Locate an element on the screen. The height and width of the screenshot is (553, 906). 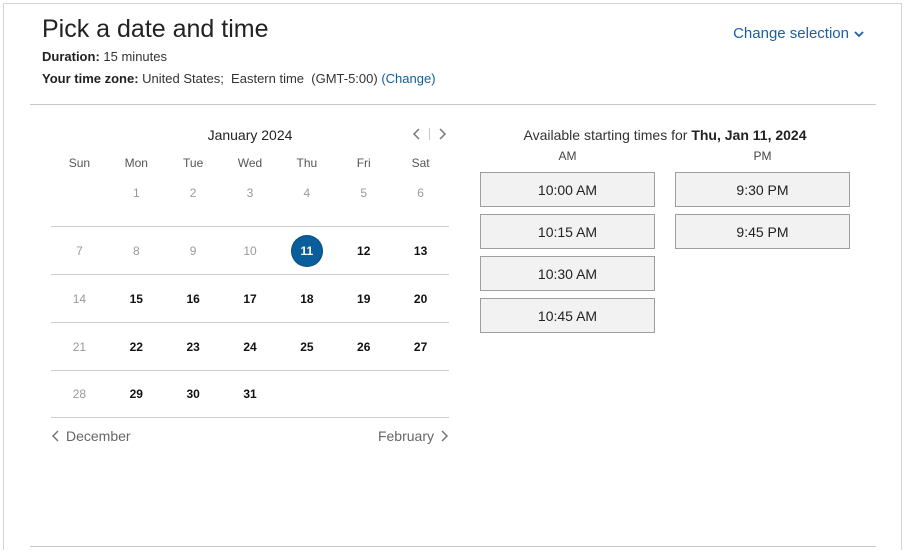
day-number: 28 is located at coordinates (79, 394).